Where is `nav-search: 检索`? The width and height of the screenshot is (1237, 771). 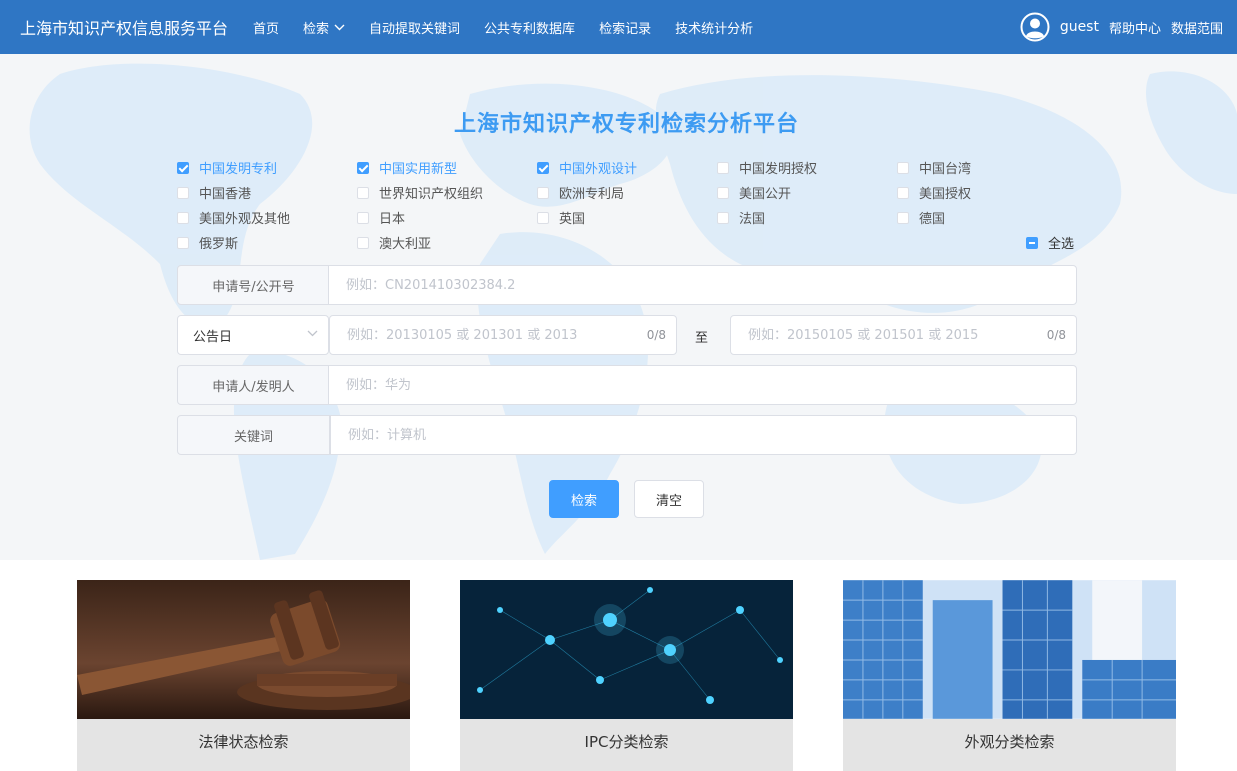 nav-search: 检索 is located at coordinates (324, 27).